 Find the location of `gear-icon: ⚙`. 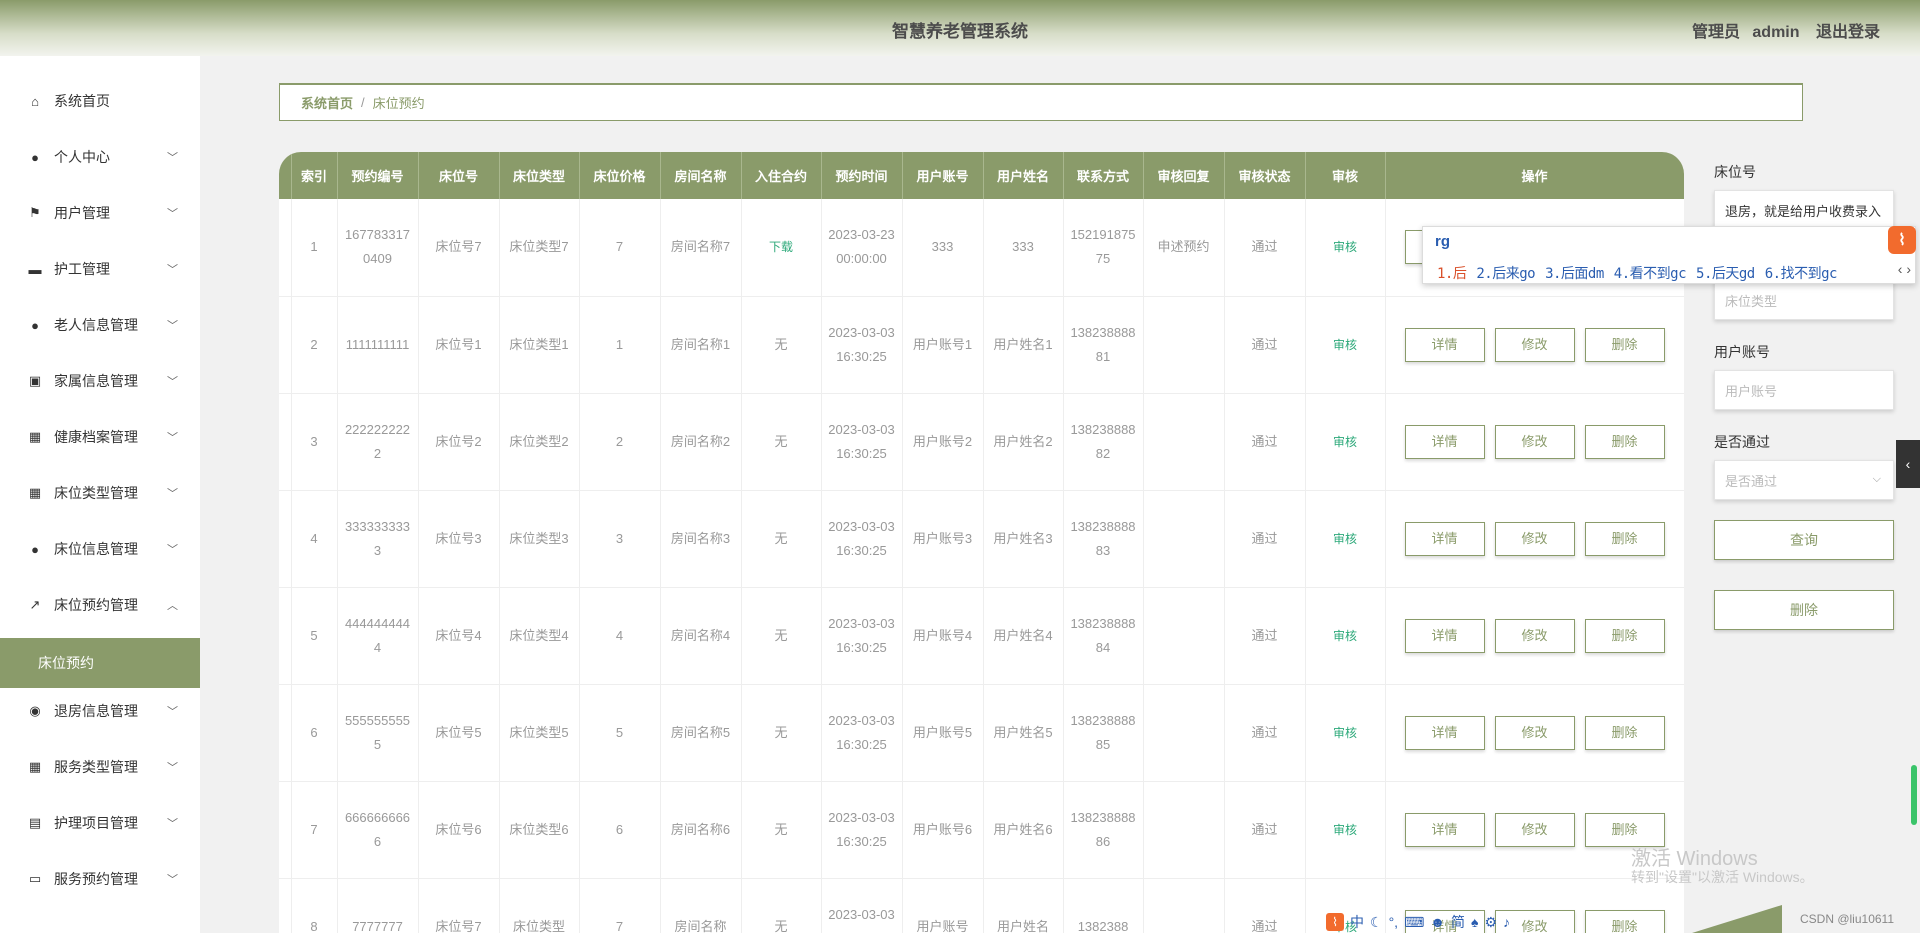

gear-icon: ⚙ is located at coordinates (1490, 922).